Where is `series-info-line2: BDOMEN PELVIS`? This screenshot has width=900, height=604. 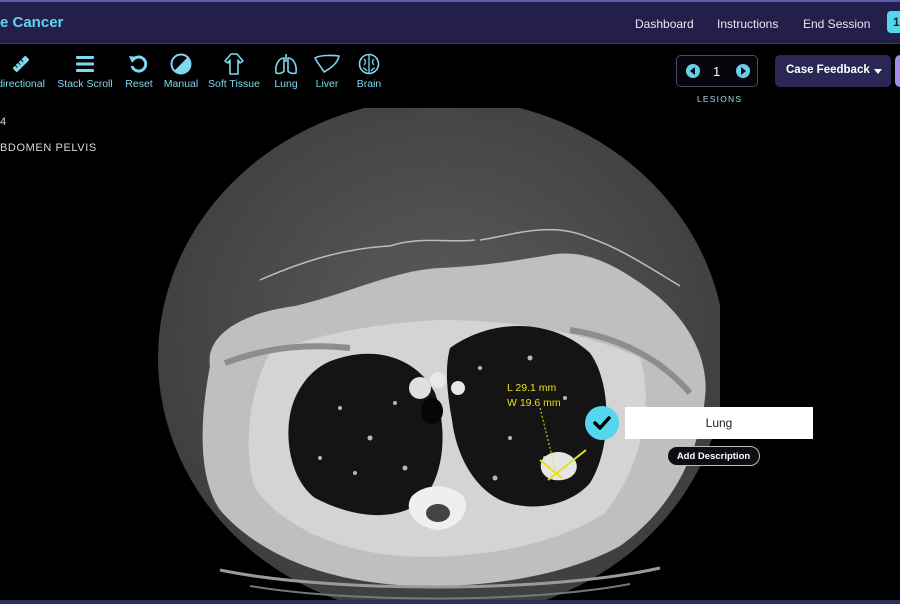
series-info-line2: BDOMEN PELVIS is located at coordinates (48, 148).